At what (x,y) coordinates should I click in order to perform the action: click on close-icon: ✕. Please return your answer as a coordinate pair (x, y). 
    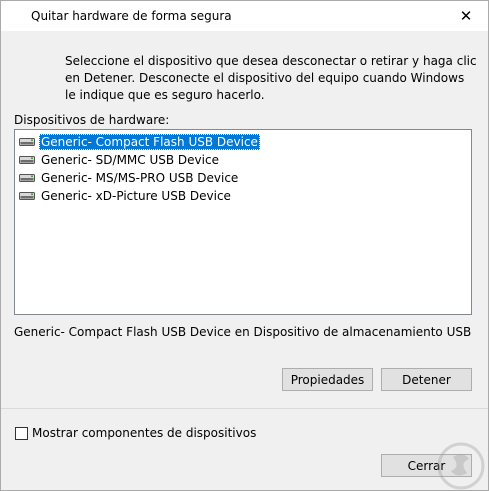
    Looking at the image, I should click on (466, 16).